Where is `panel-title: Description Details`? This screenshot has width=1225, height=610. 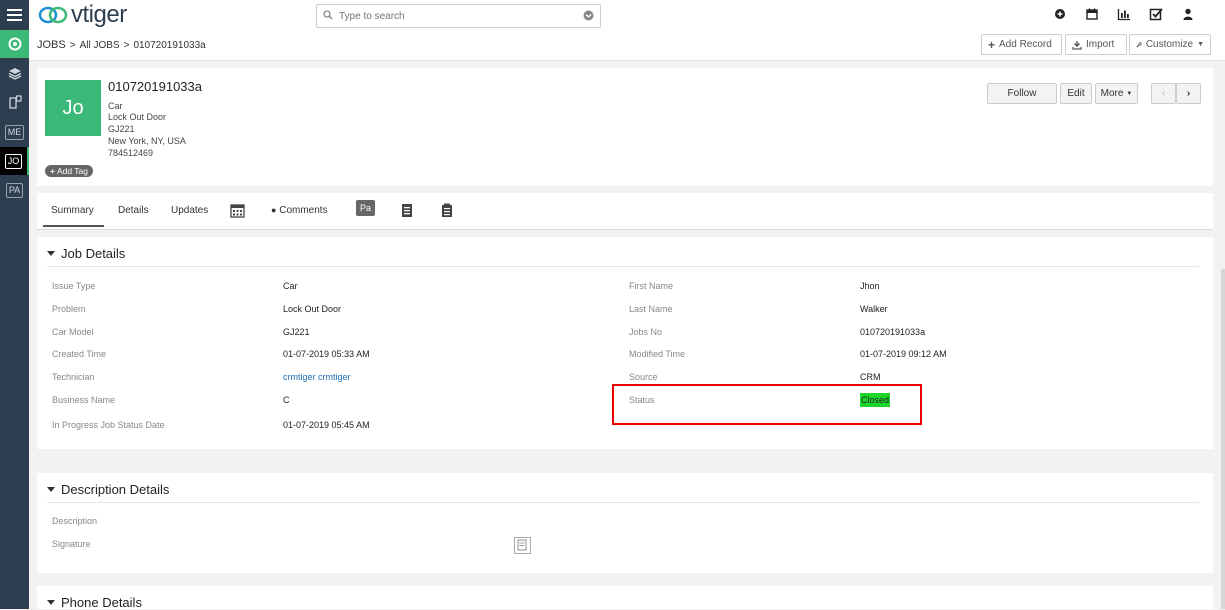
panel-title: Description Details is located at coordinates (115, 489).